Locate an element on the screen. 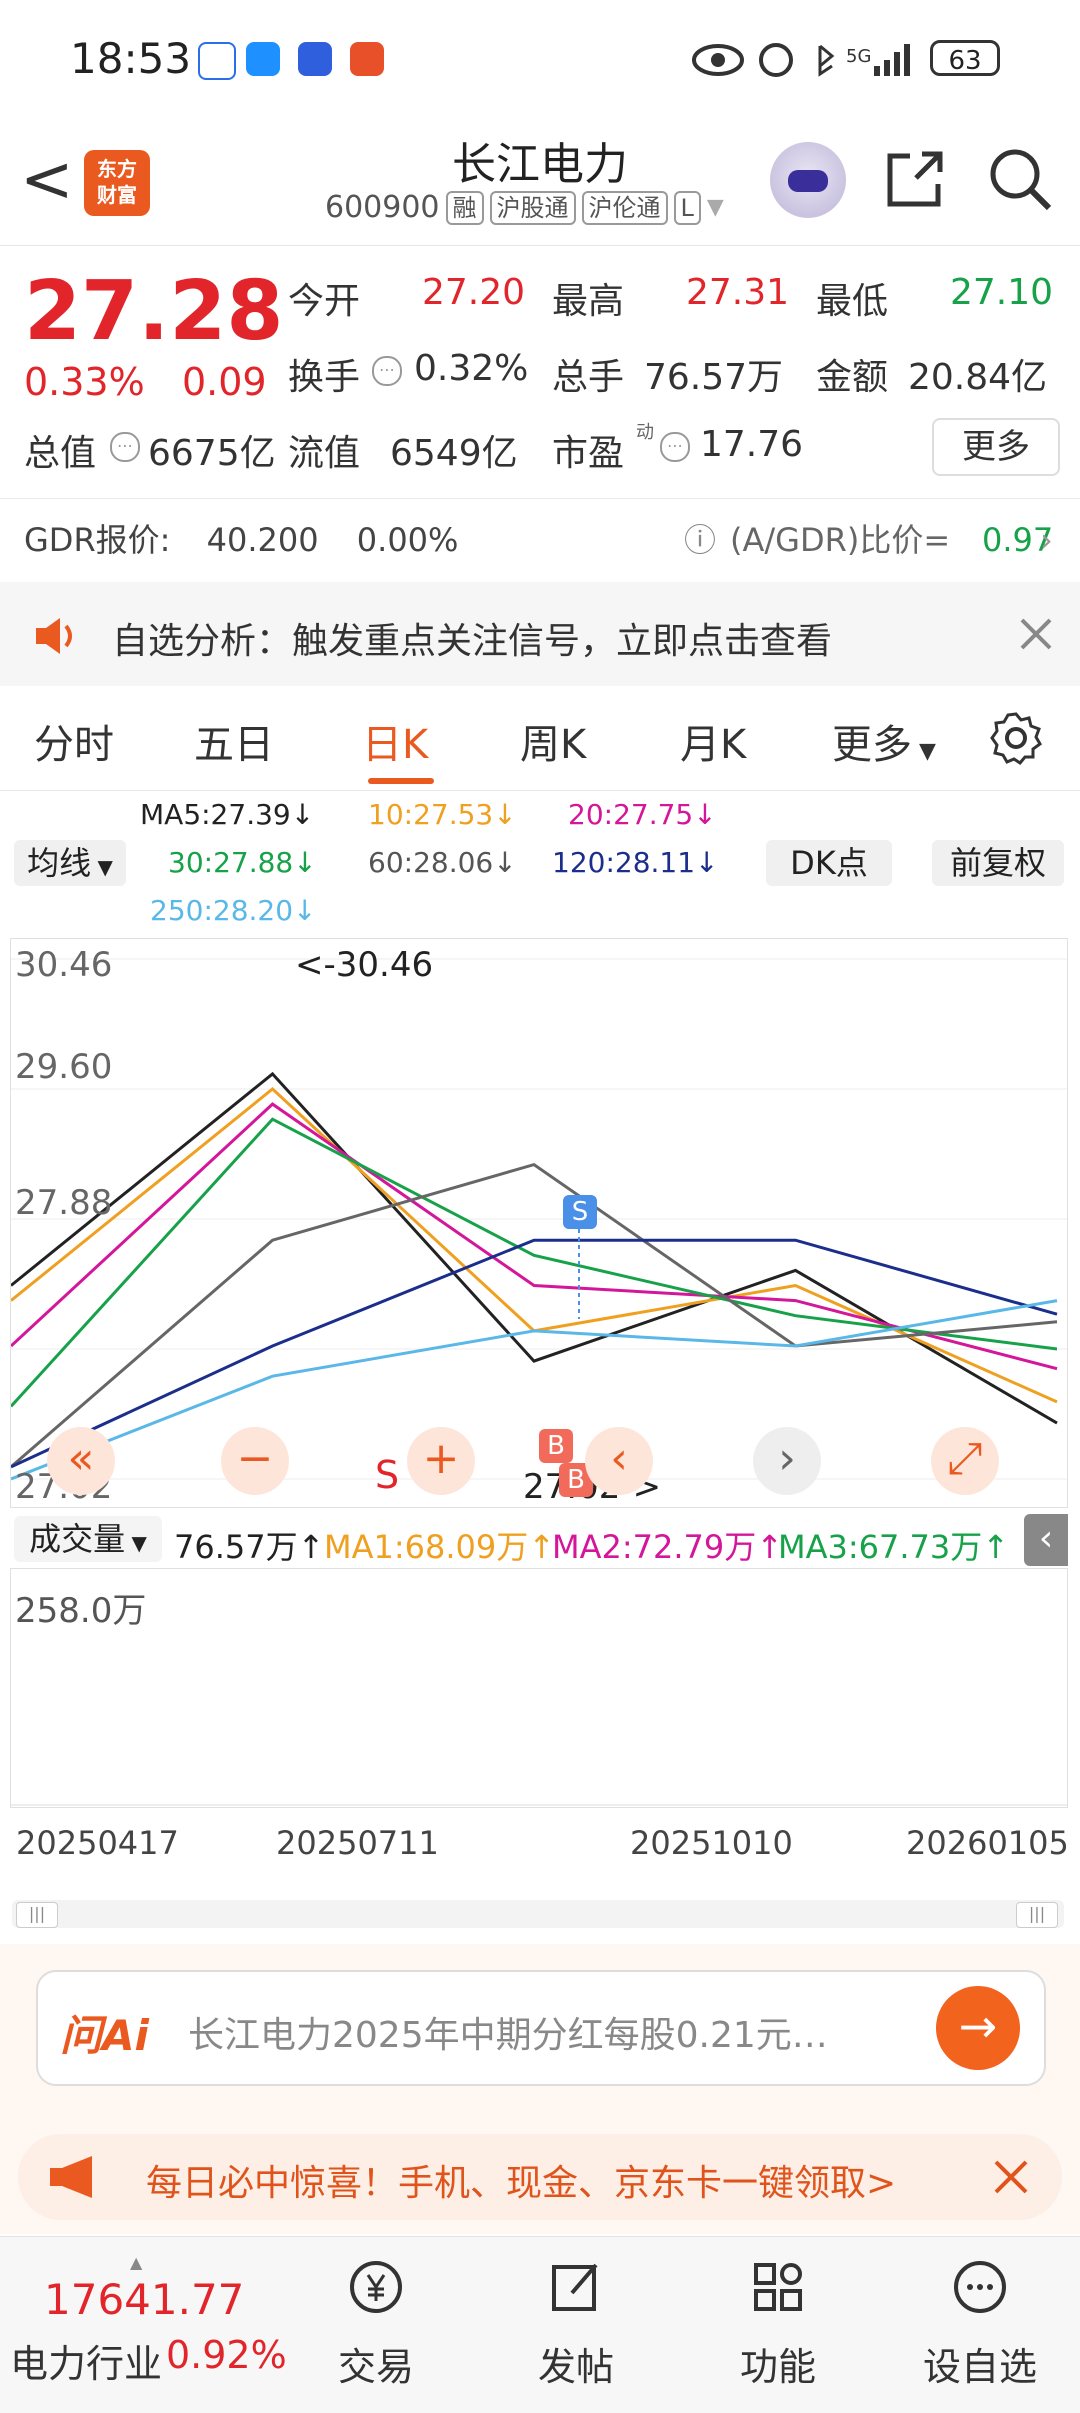  turnover-label: 换手 is located at coordinates (324, 377).